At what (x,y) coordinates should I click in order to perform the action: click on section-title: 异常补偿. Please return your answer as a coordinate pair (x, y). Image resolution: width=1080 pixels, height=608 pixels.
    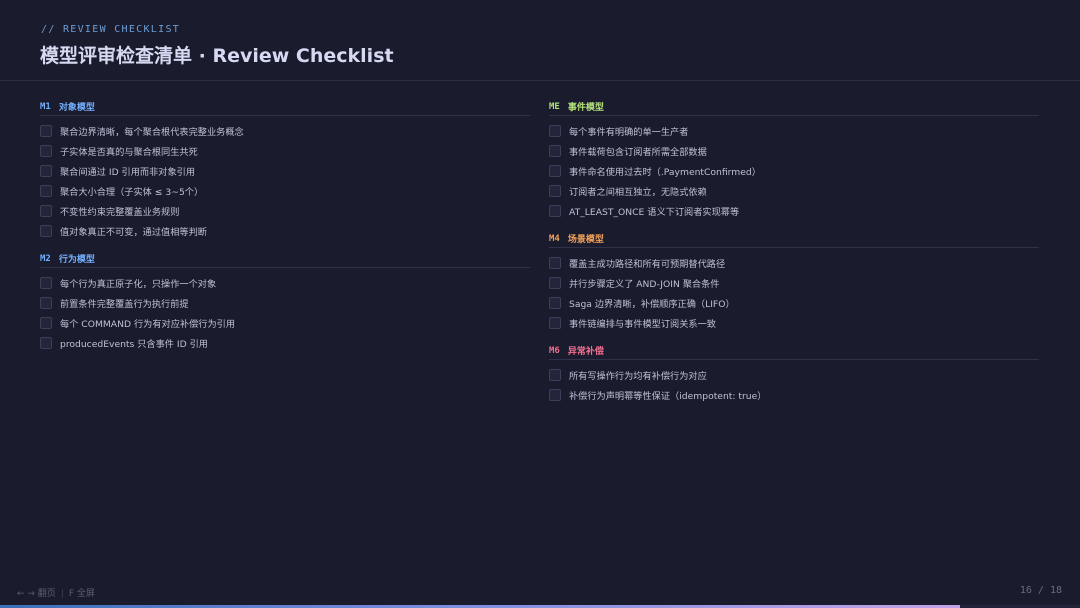
    Looking at the image, I should click on (585, 352).